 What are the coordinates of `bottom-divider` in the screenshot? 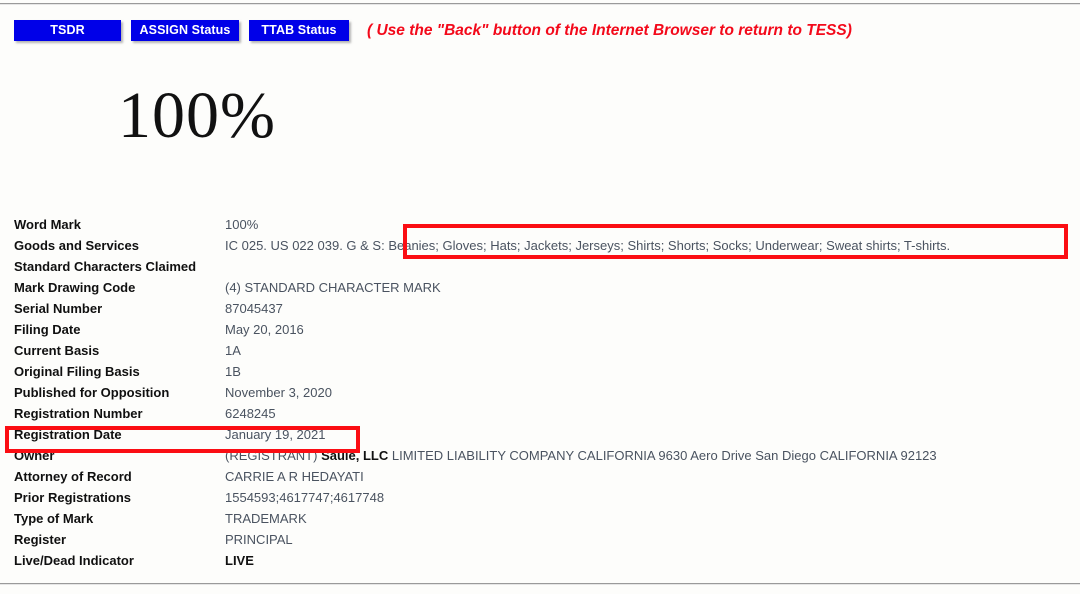 It's located at (540, 584).